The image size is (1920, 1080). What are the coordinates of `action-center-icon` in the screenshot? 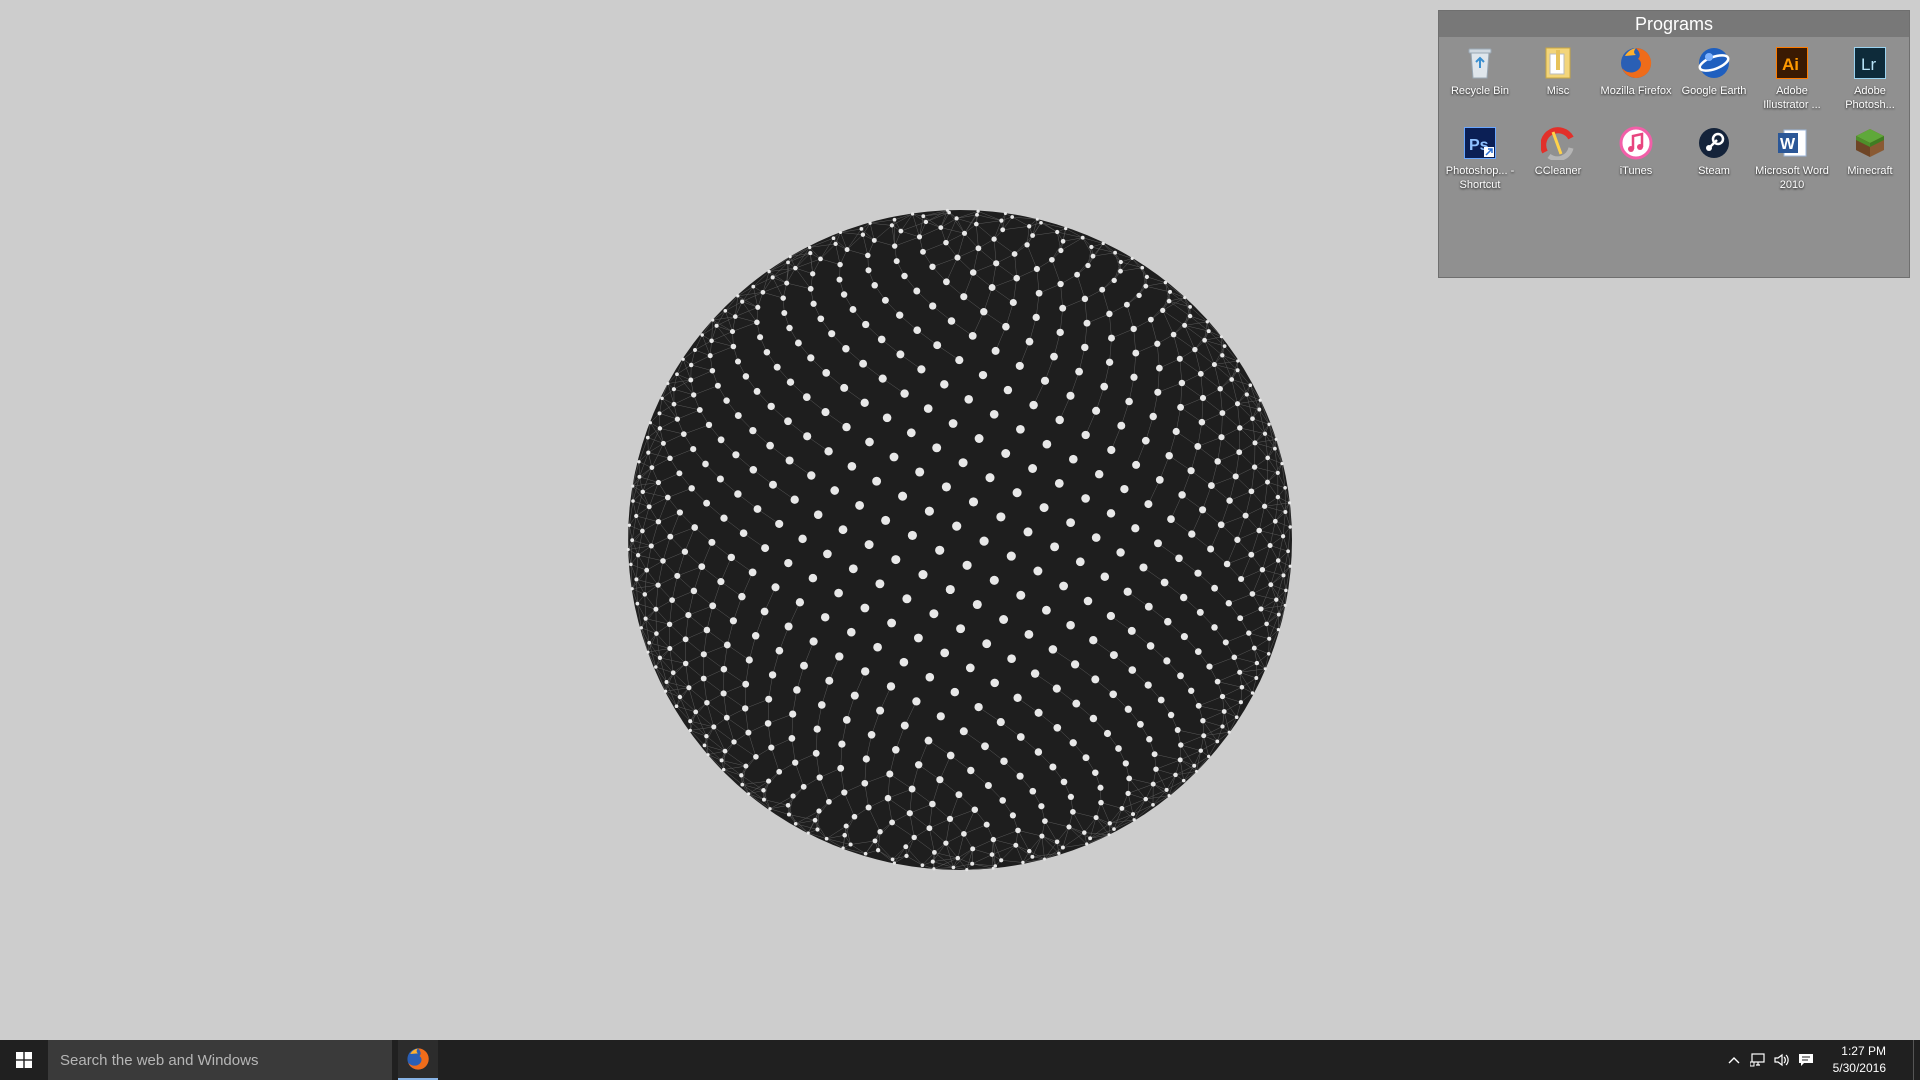 It's located at (1806, 1060).